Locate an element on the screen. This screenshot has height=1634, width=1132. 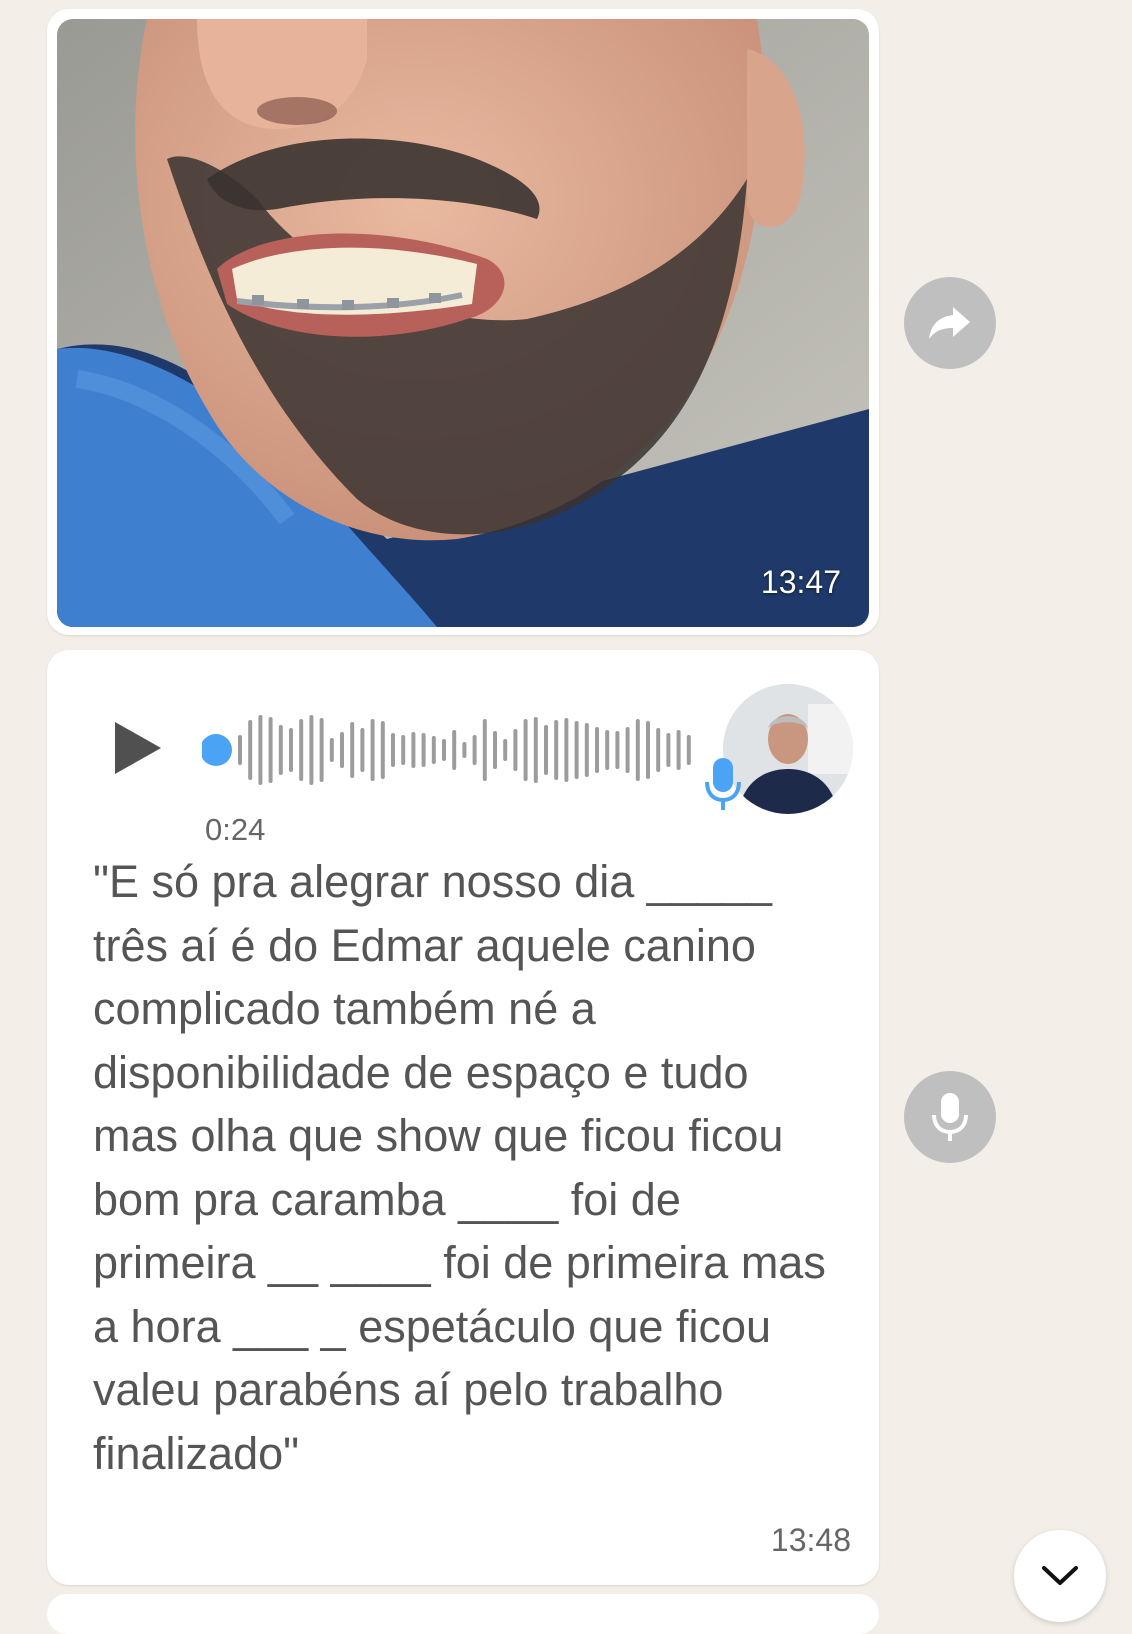
play-icon is located at coordinates (138, 748).